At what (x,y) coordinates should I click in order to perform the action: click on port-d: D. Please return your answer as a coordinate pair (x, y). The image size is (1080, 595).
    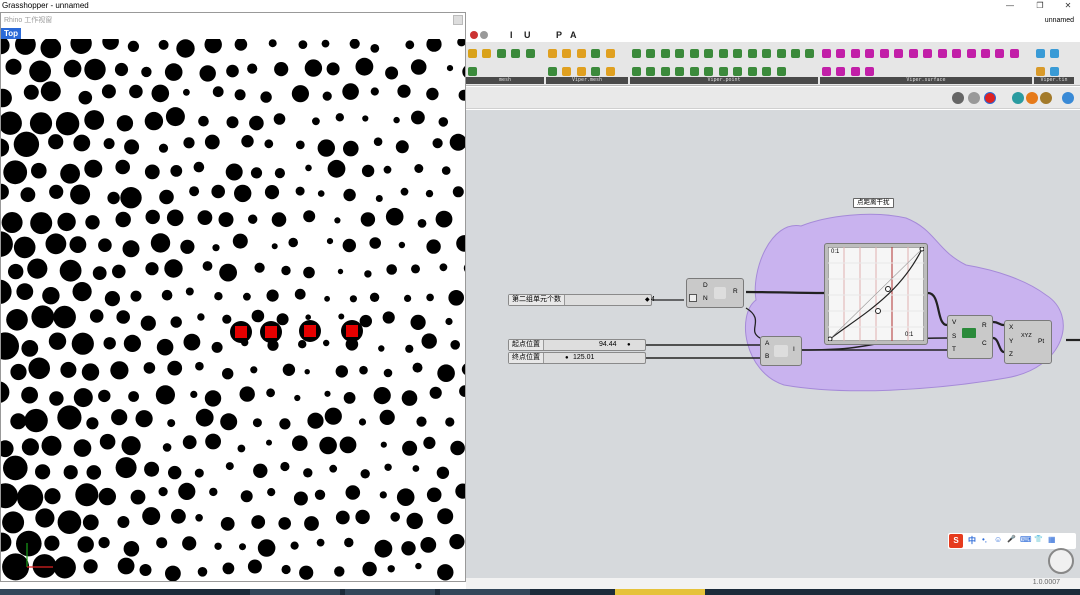
    Looking at the image, I should click on (705, 285).